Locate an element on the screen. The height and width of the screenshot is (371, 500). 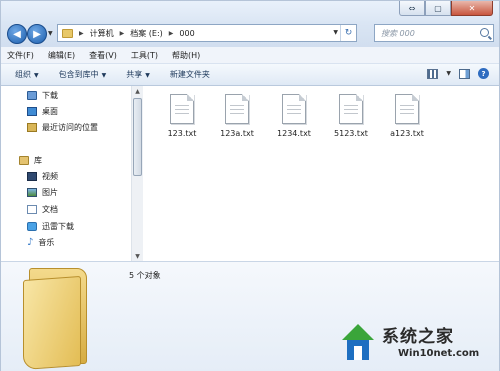
preview-pane-icon is located at coordinates (464, 73).